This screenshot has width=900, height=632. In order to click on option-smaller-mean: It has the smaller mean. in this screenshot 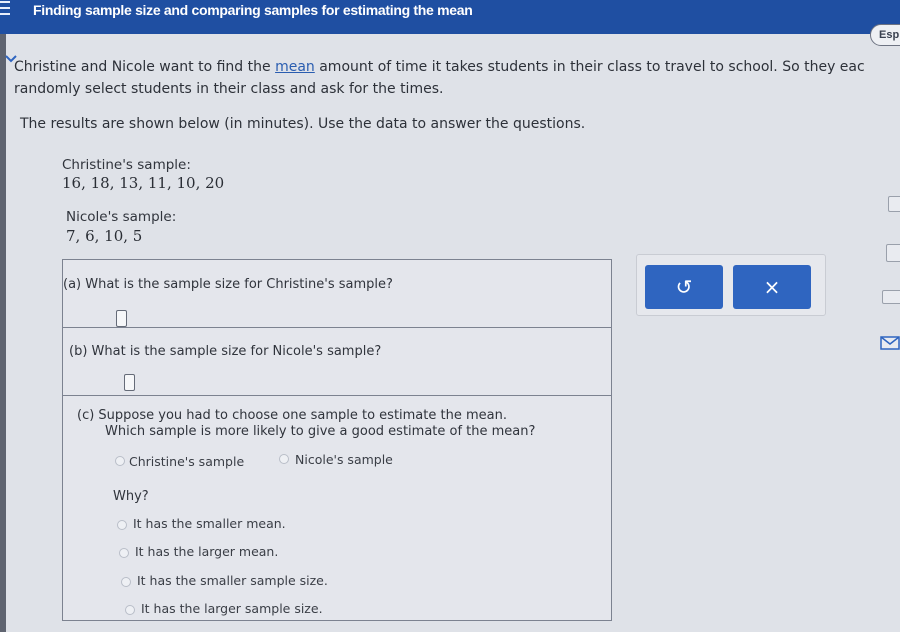, I will do `click(209, 523)`.